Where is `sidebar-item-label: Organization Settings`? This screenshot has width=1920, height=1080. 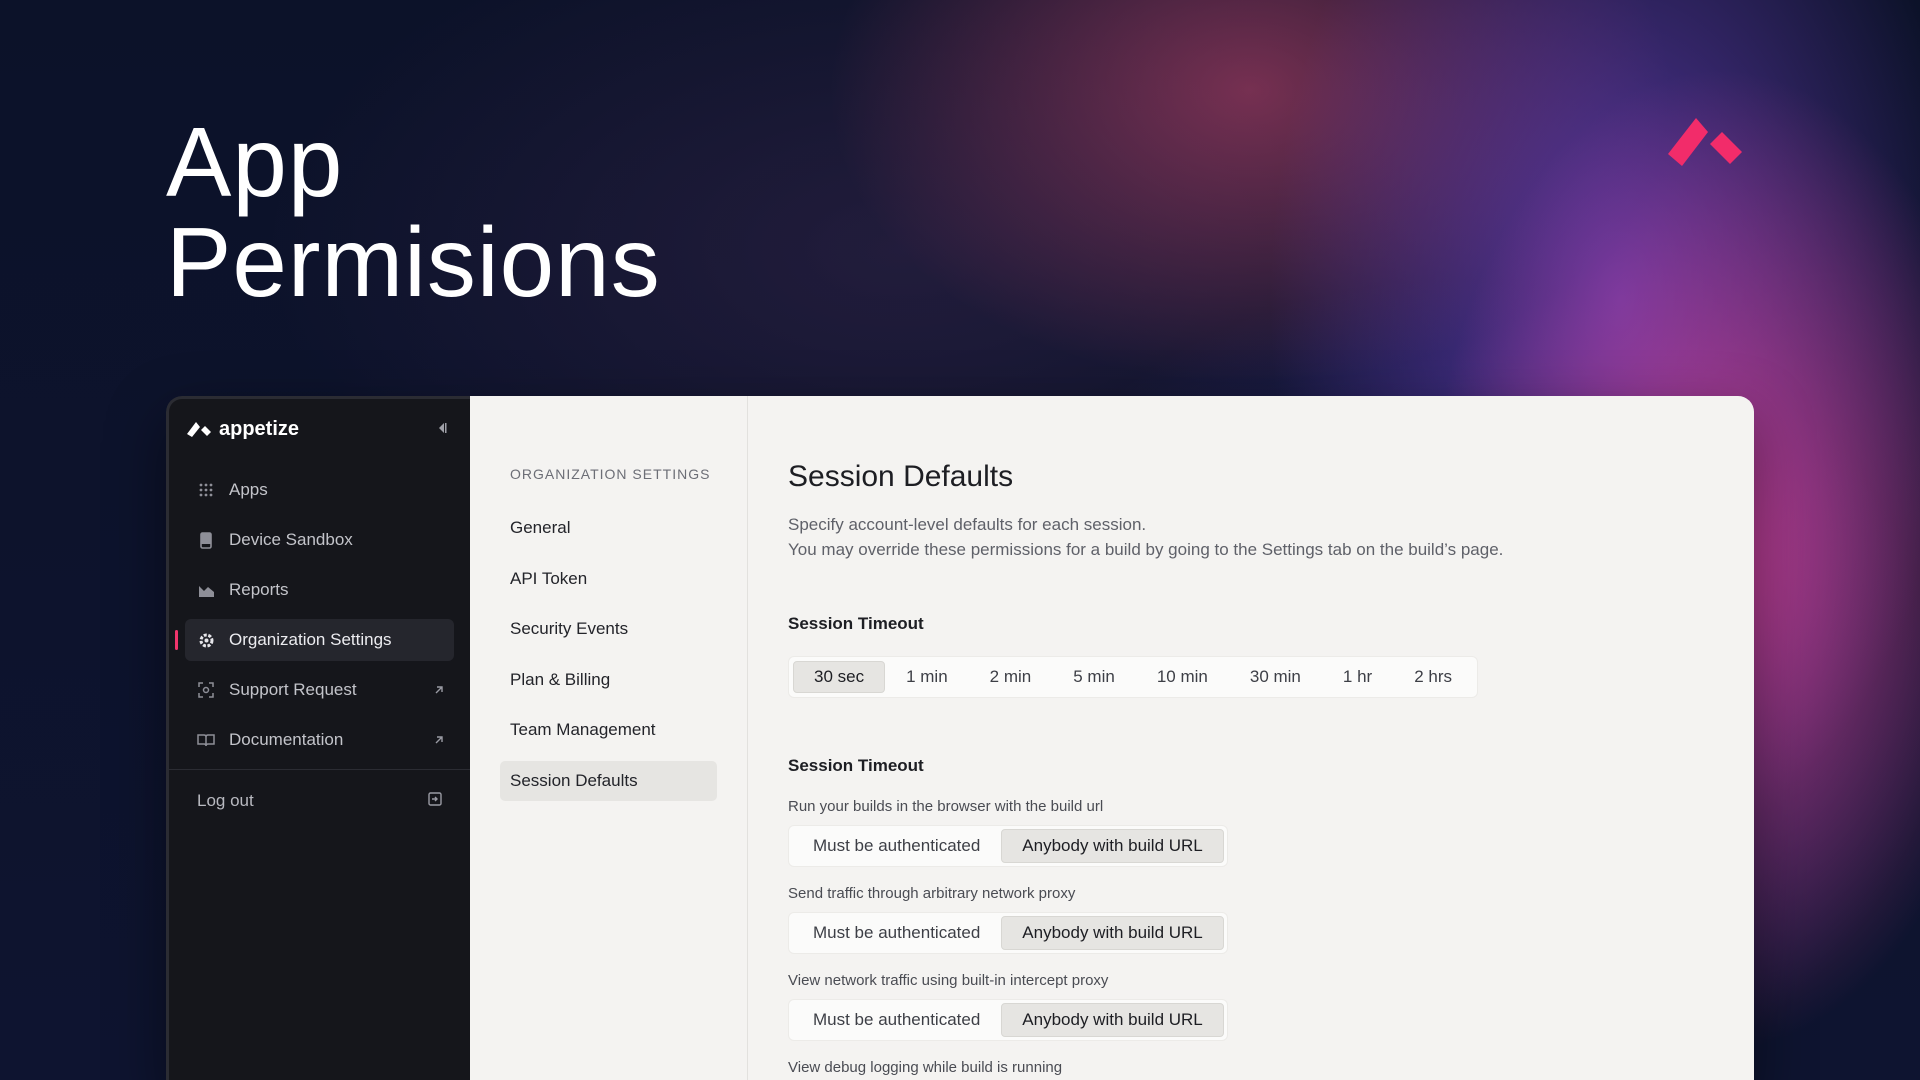 sidebar-item-label: Organization Settings is located at coordinates (310, 639).